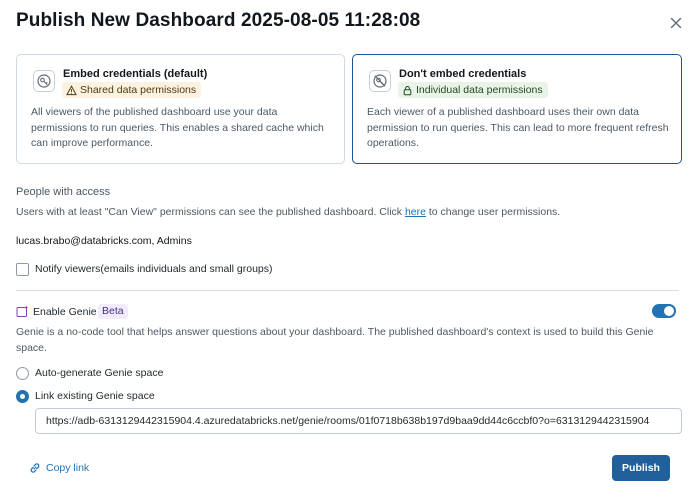  I want to click on enable-genie-toggle, so click(664, 311).